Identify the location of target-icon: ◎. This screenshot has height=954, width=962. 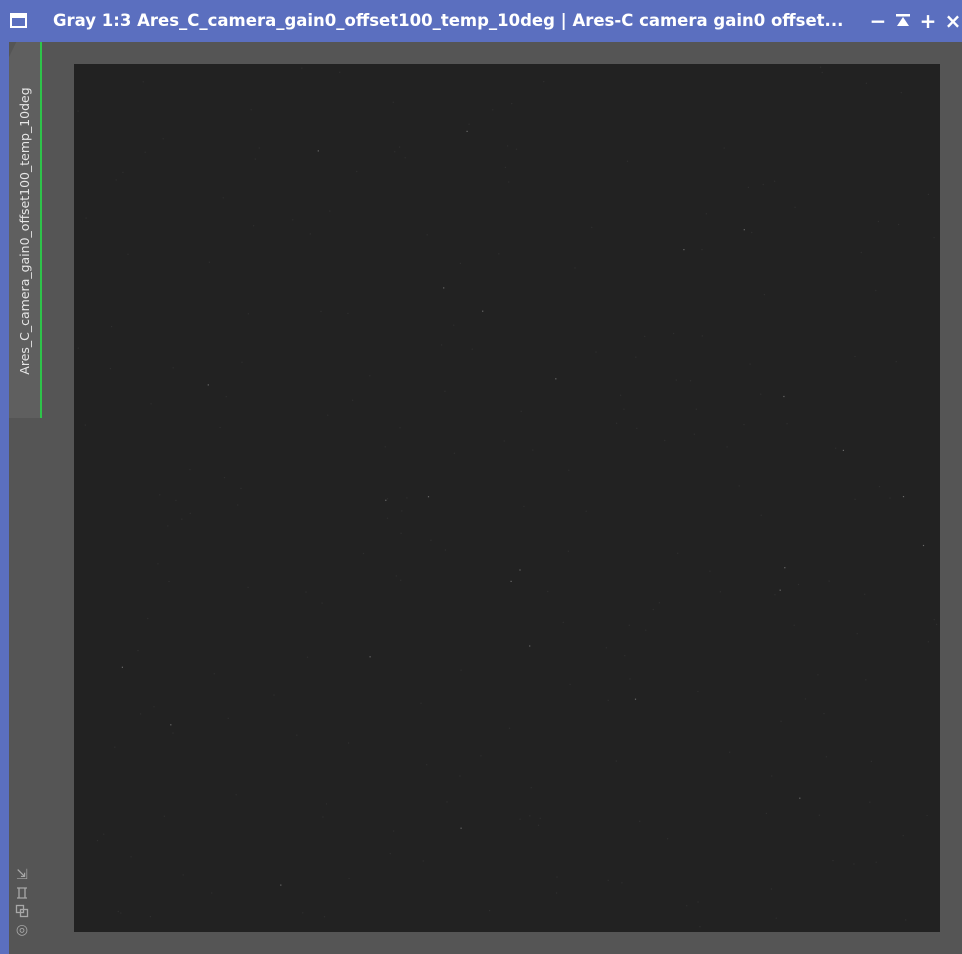
(22, 930).